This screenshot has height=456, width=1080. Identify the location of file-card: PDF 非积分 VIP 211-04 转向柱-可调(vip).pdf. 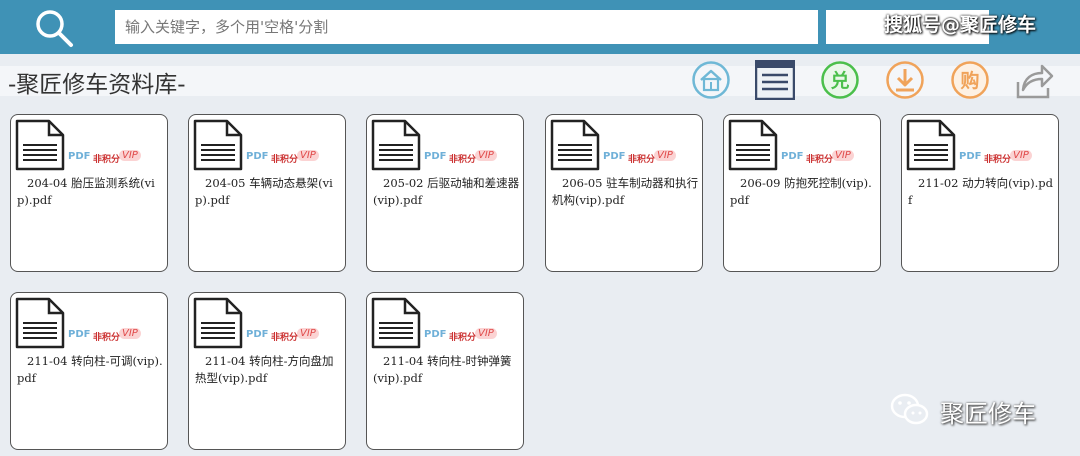
(89, 371).